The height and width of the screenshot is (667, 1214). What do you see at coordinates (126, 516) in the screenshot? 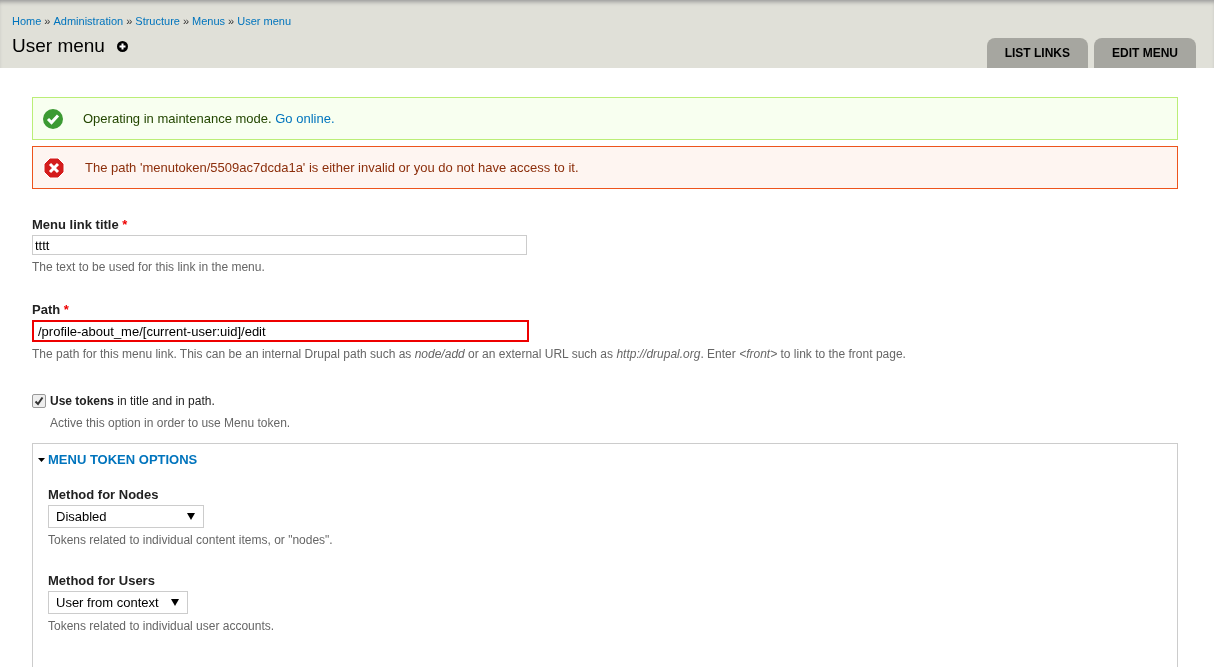
I see `select-dropdown: Disabled` at bounding box center [126, 516].